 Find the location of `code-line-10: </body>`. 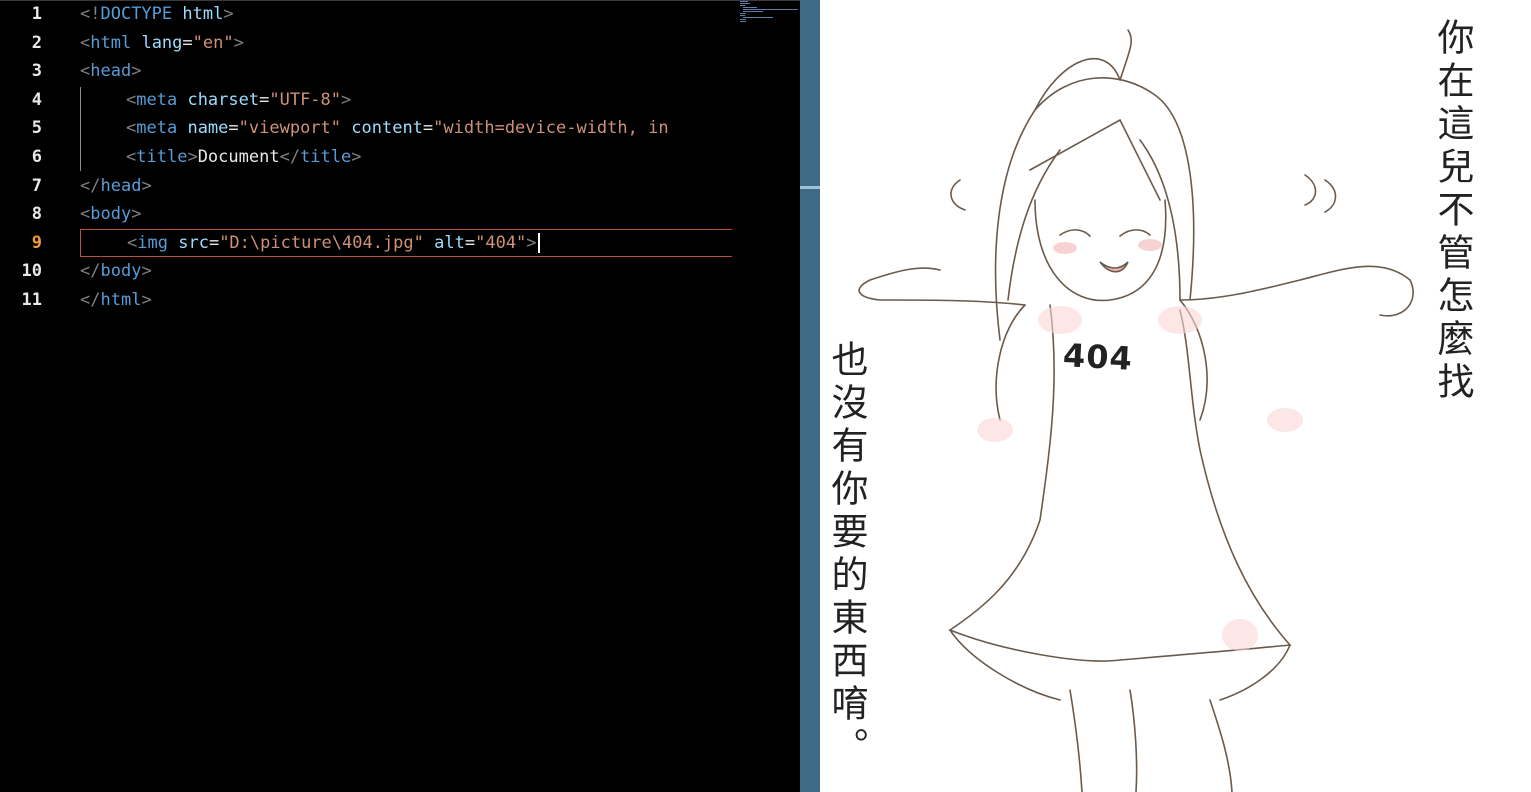

code-line-10: </body> is located at coordinates (406, 271).